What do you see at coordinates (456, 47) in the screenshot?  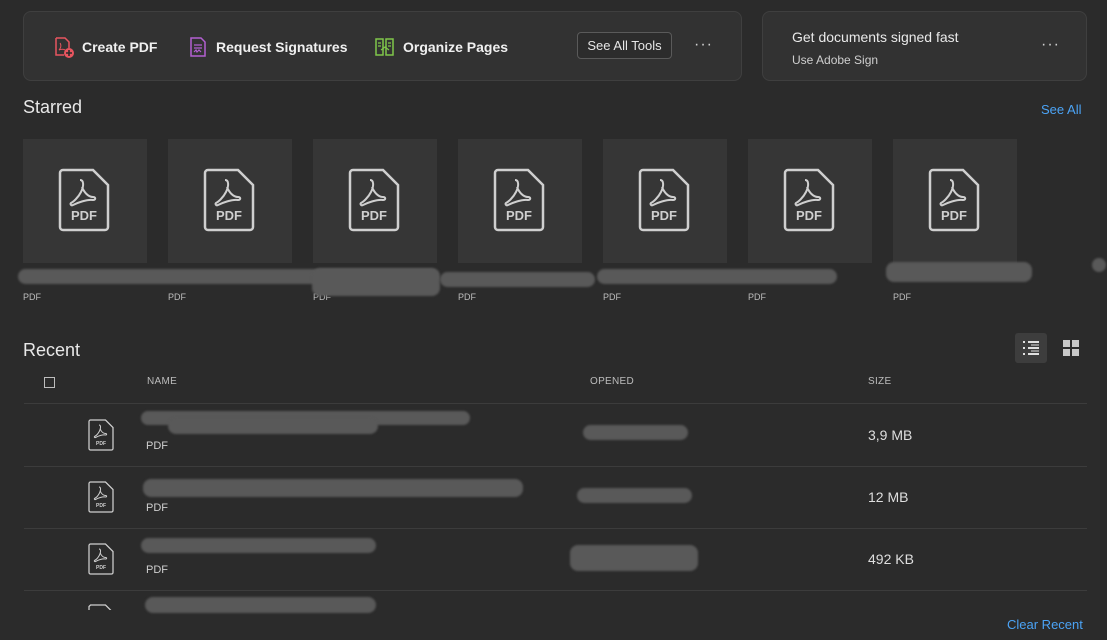 I see `organize-pages-label: Organize Pages` at bounding box center [456, 47].